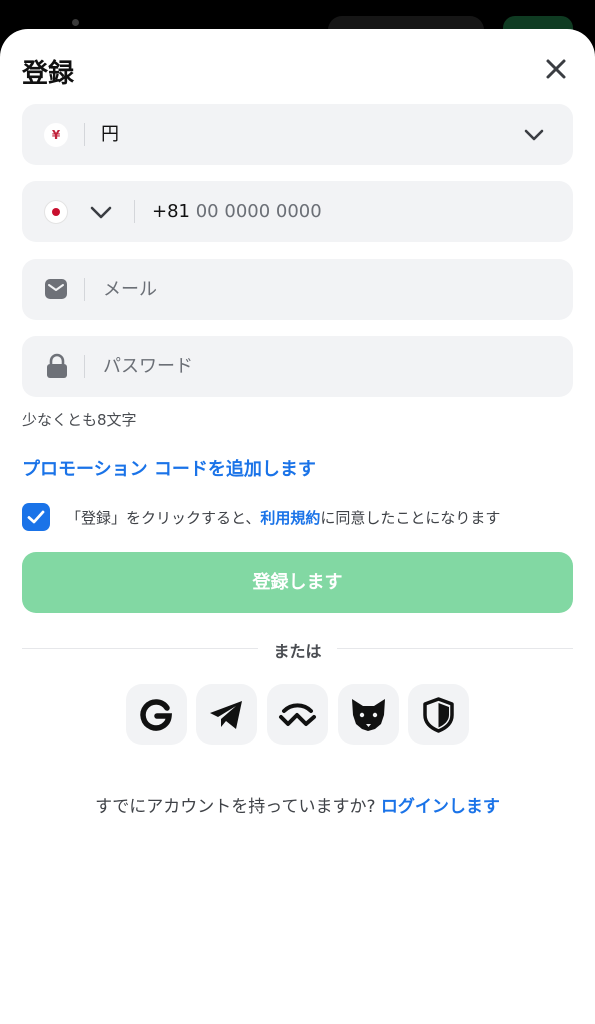 This screenshot has height=1024, width=595. I want to click on register-button: 登録します, so click(297, 582).